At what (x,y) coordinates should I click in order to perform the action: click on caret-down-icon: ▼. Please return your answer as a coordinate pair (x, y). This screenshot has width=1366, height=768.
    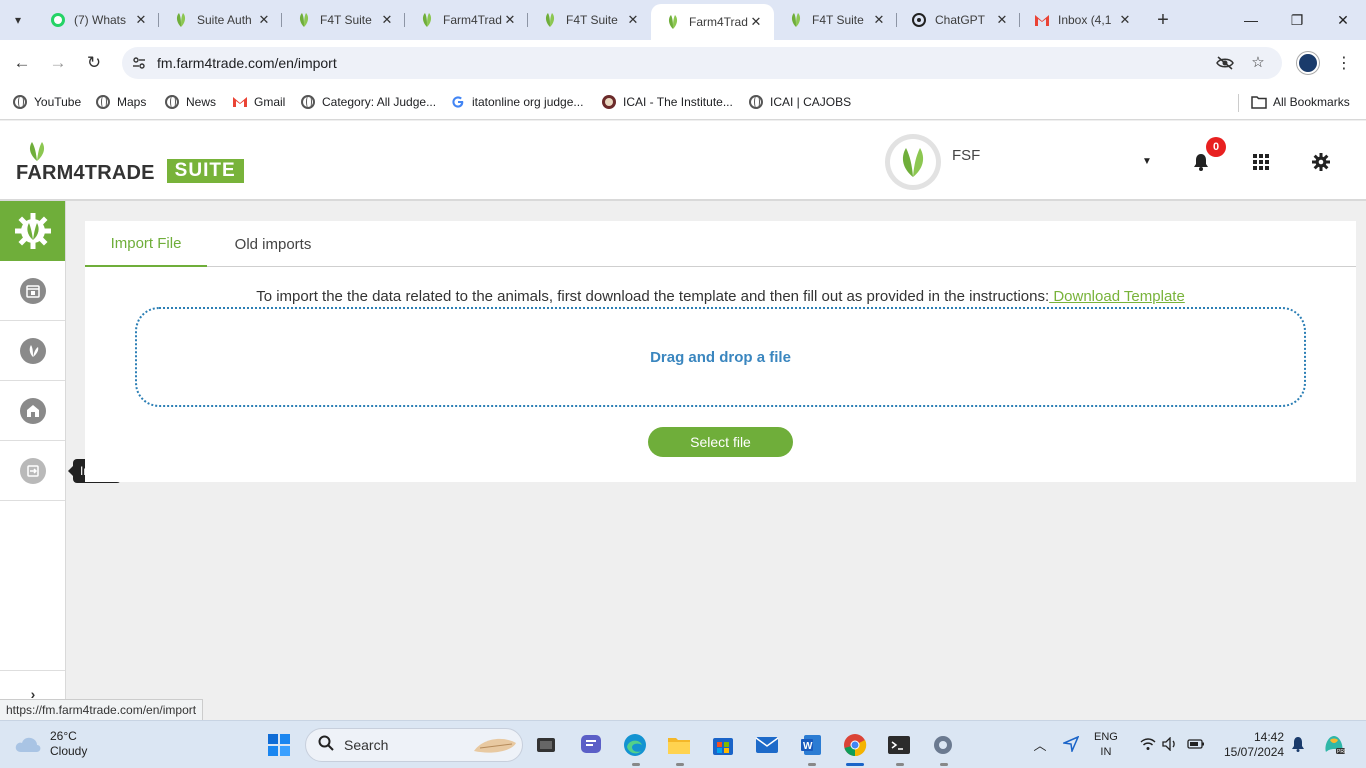
    Looking at the image, I should click on (1147, 161).